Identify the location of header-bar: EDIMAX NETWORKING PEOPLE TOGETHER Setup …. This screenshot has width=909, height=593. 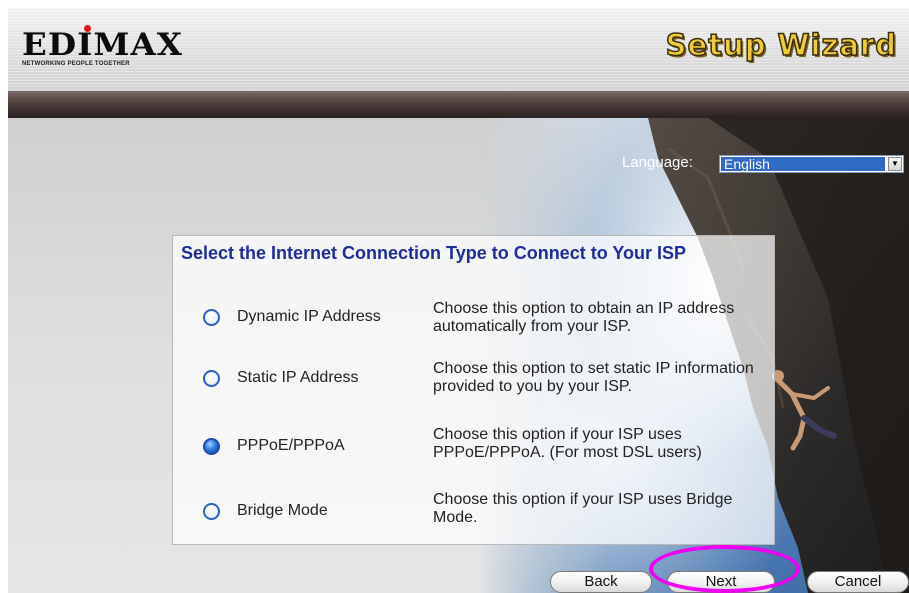
(458, 49).